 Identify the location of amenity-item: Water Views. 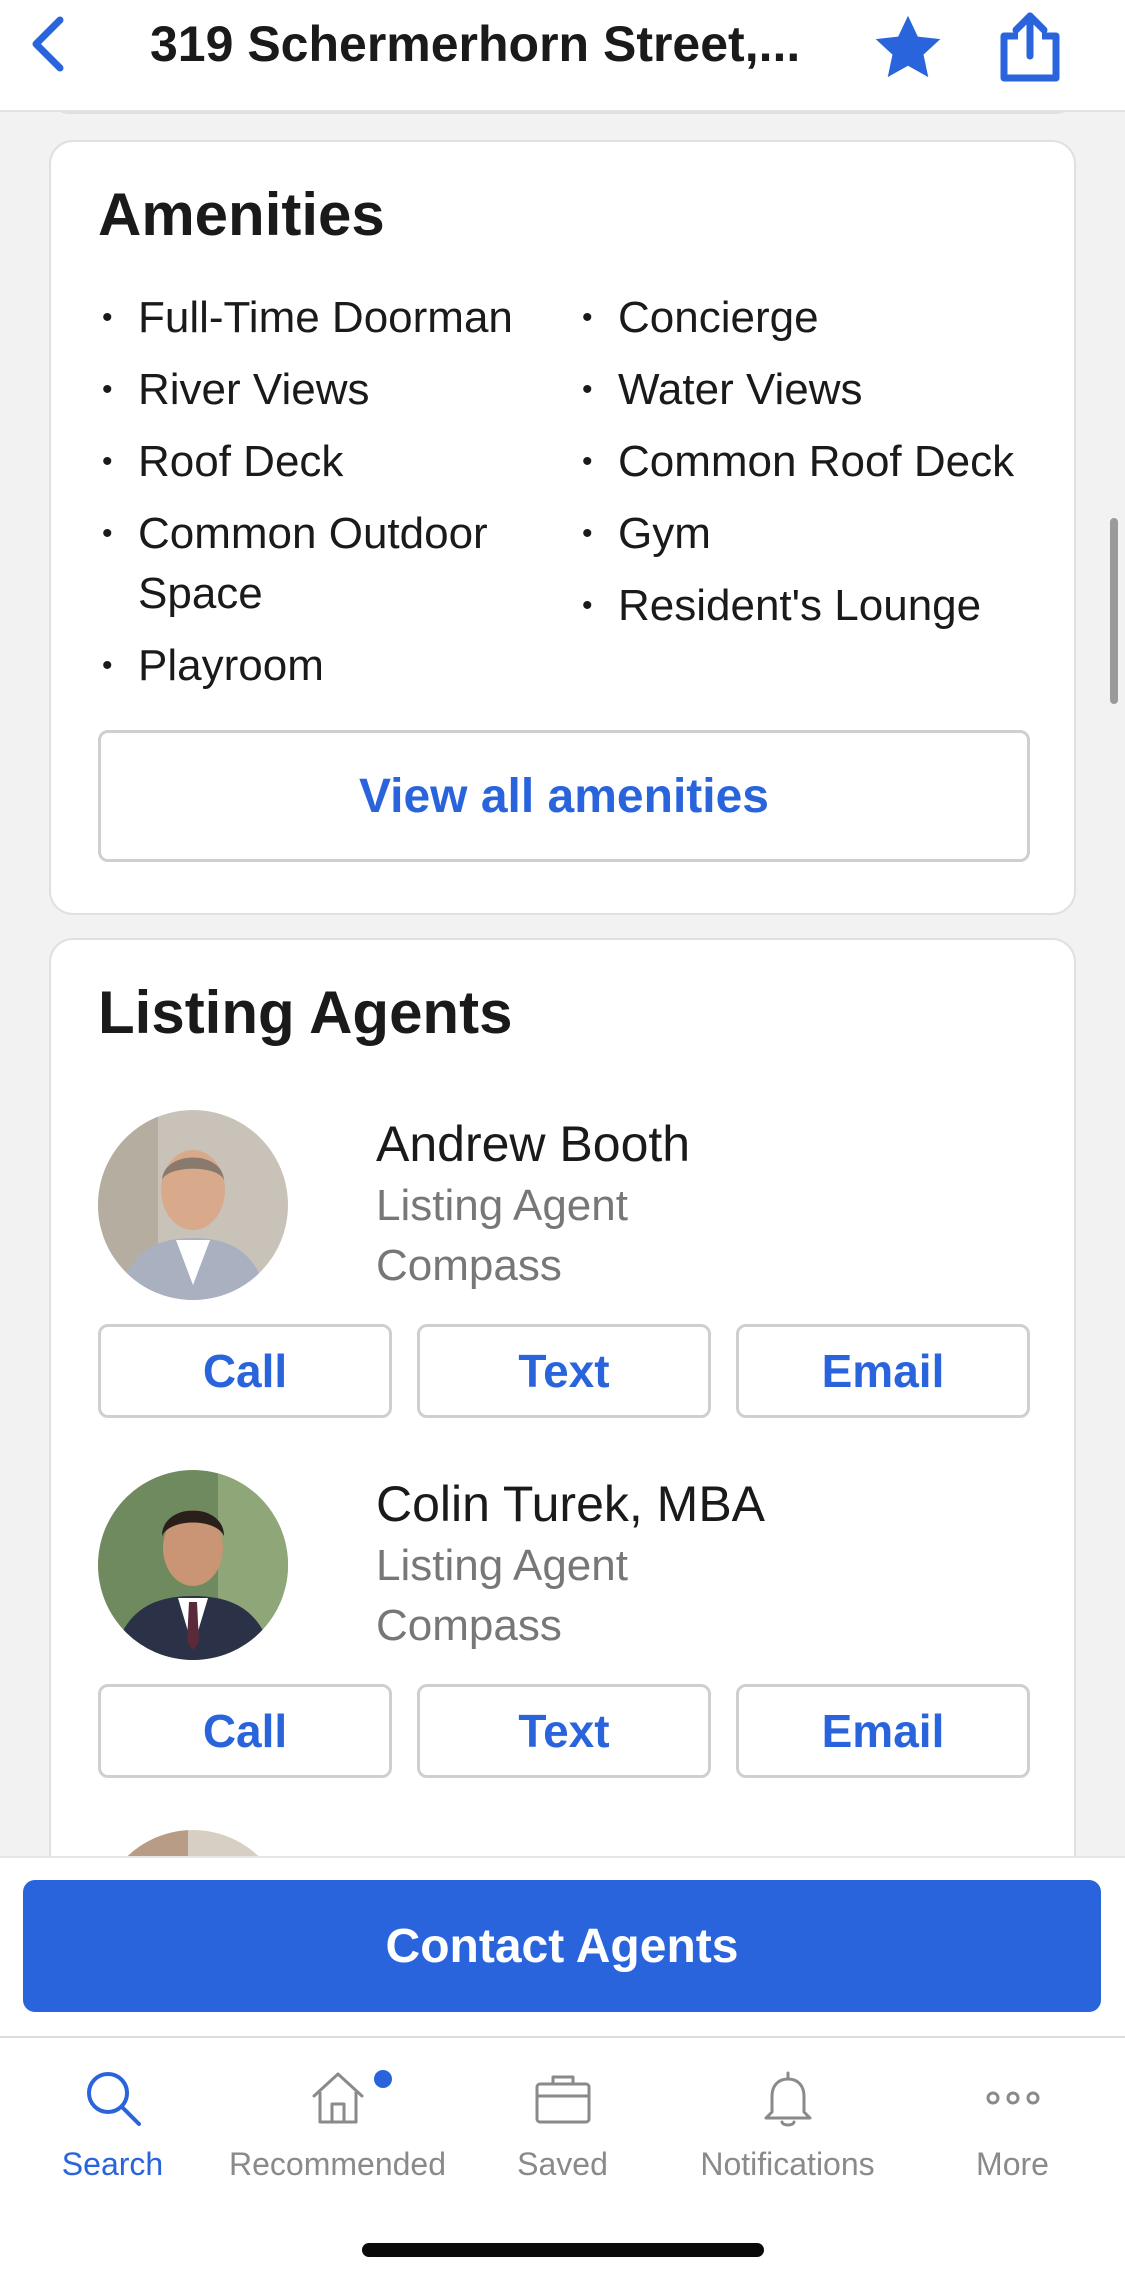
(818, 390).